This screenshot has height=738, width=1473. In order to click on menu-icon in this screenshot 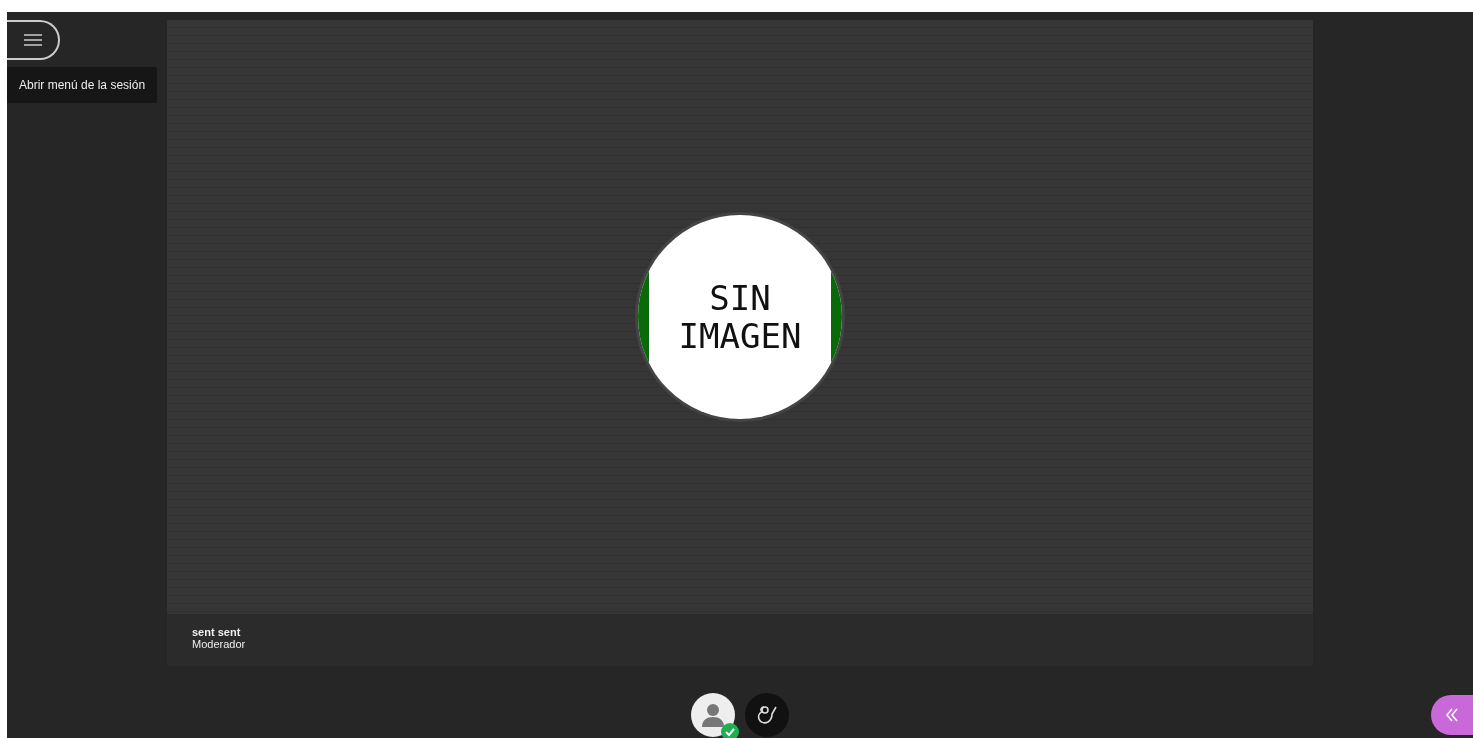, I will do `click(32, 40)`.